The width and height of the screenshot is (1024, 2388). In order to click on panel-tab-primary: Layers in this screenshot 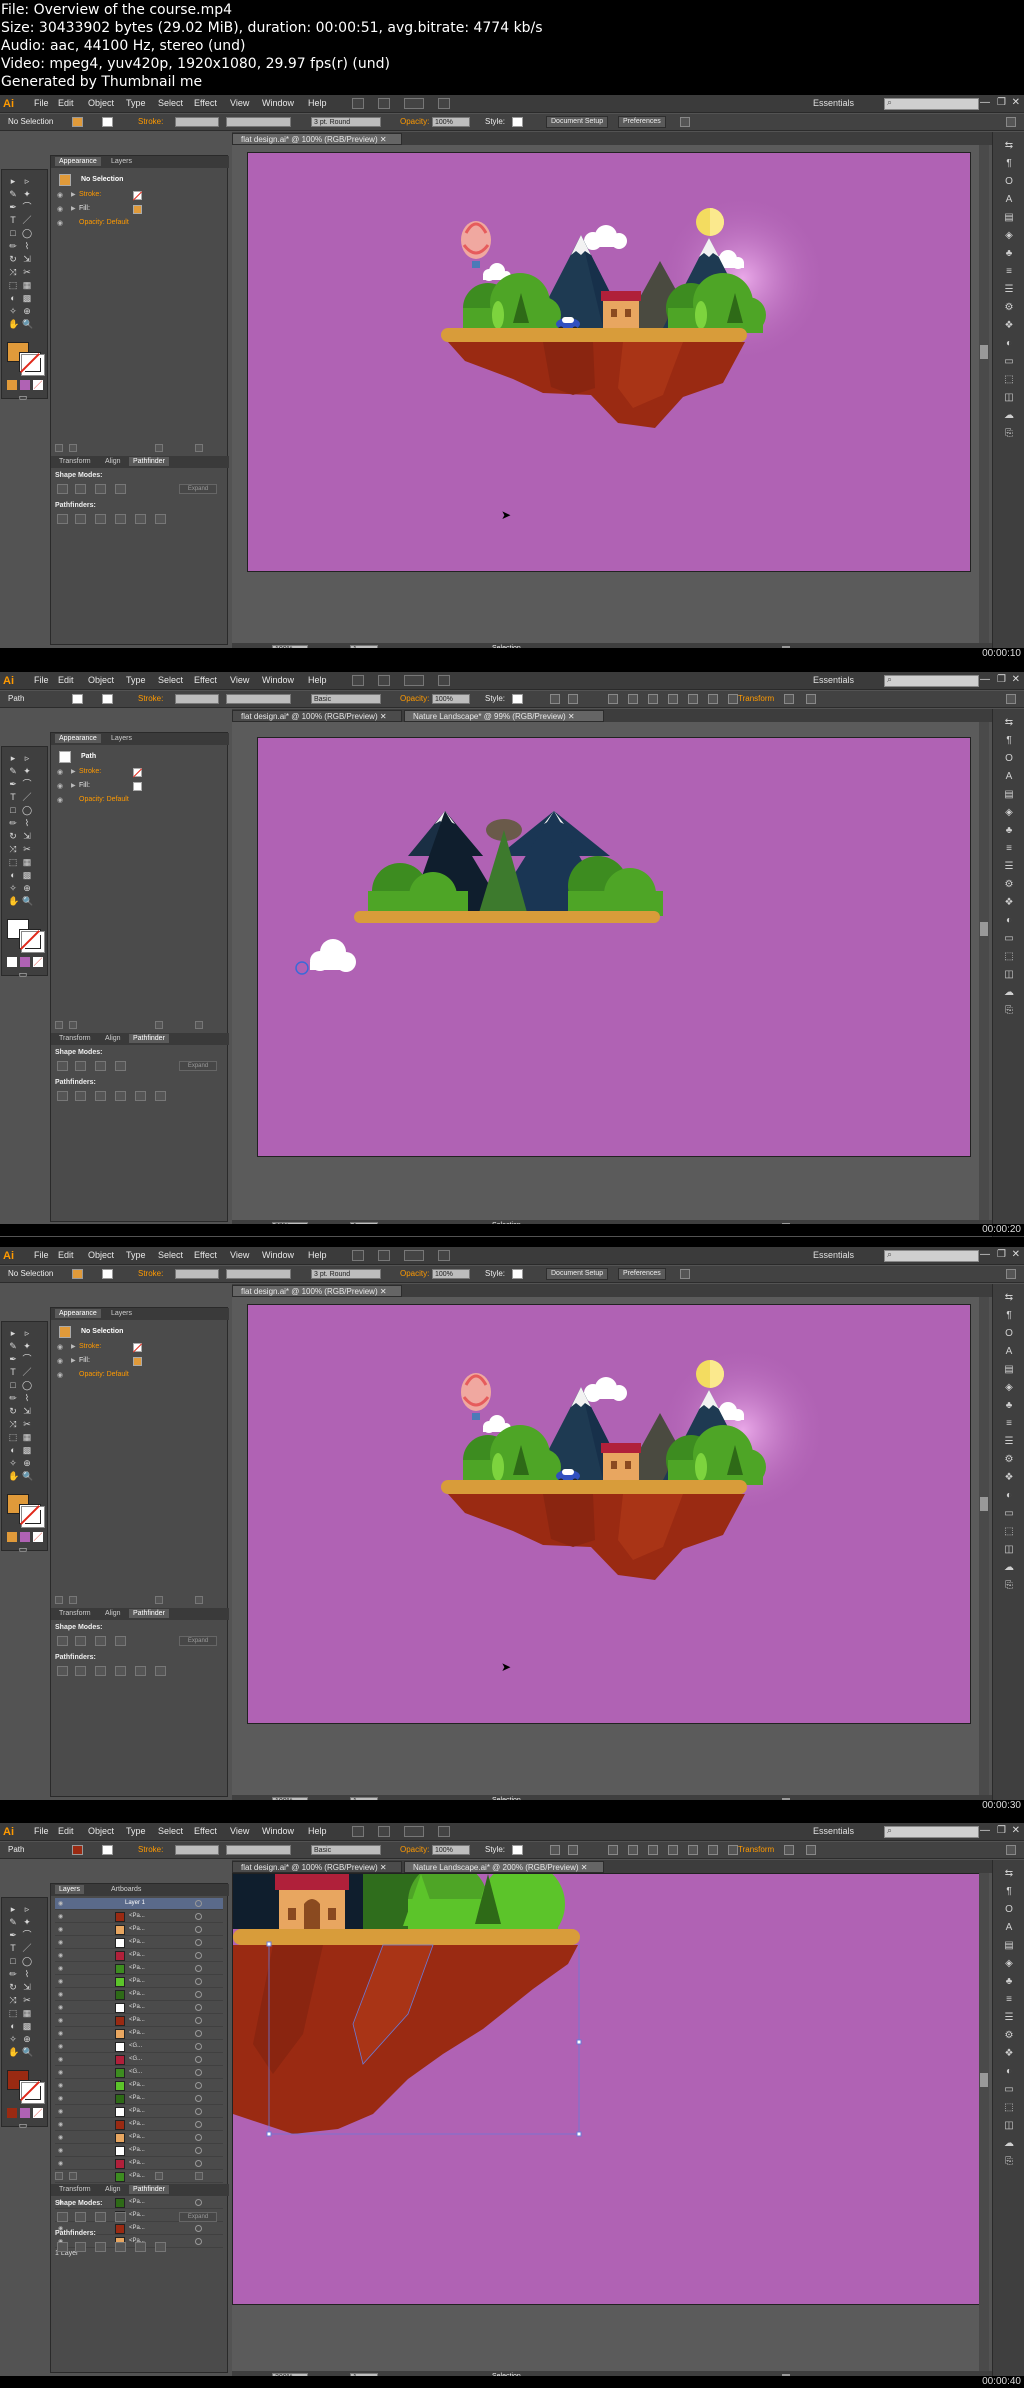, I will do `click(70, 1889)`.